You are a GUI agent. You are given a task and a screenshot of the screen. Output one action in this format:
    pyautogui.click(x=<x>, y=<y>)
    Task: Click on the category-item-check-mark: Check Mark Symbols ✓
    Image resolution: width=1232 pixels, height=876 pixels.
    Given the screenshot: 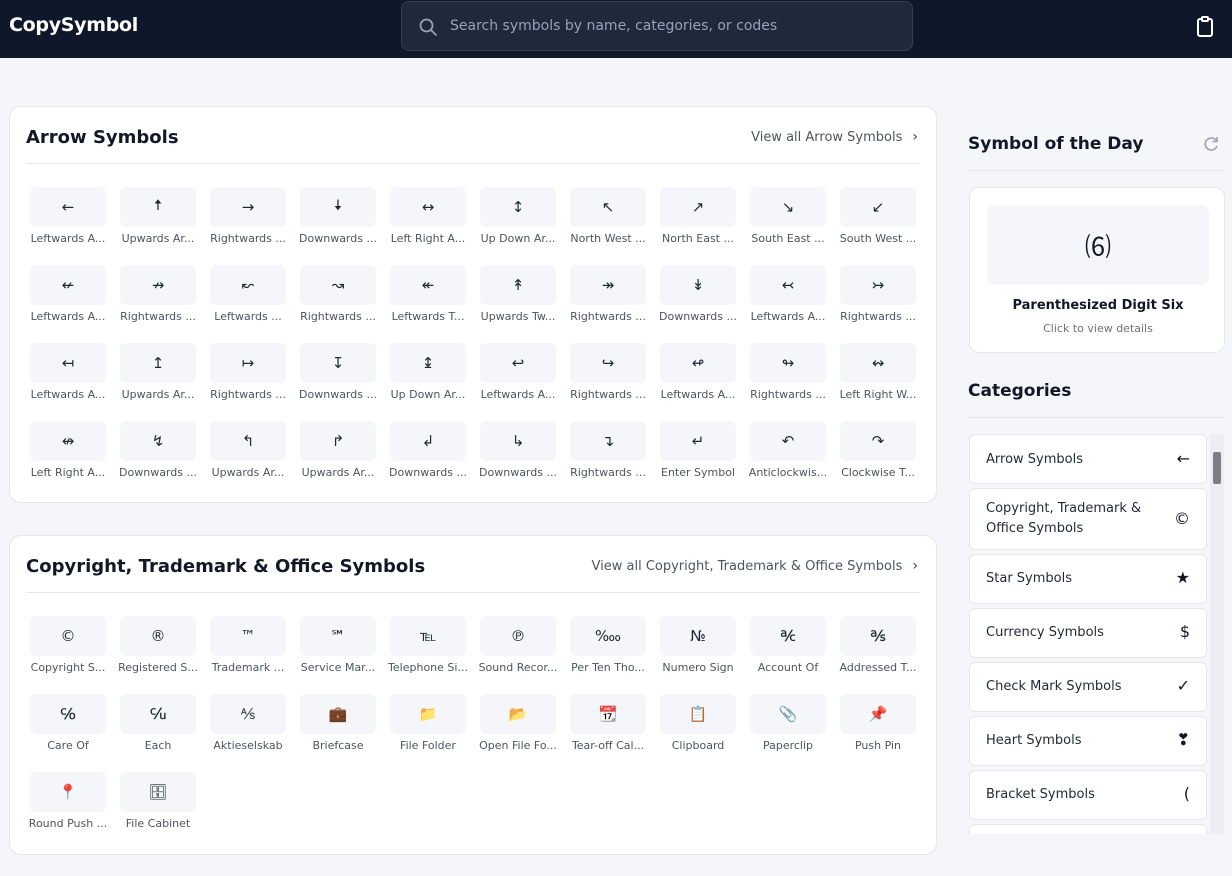 What is the action you would take?
    pyautogui.click(x=1088, y=687)
    